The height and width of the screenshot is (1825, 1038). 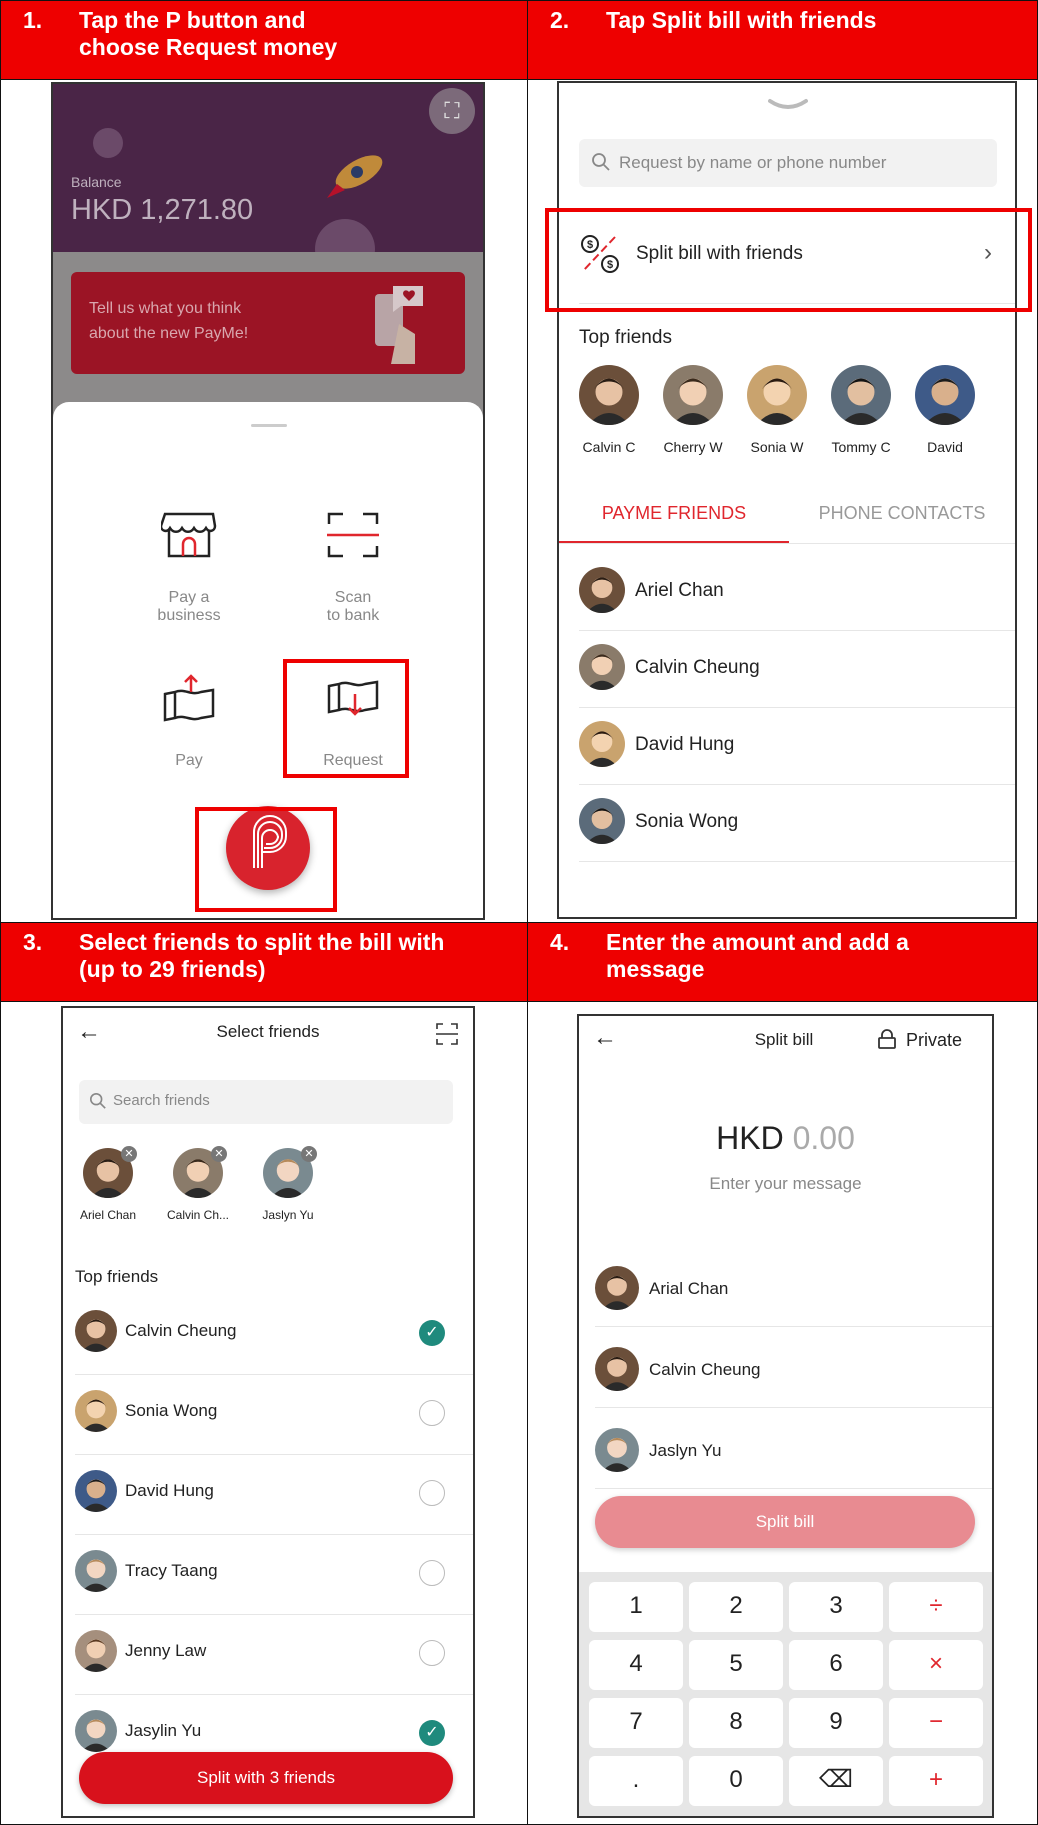 What do you see at coordinates (560, 20) in the screenshot?
I see `step-number: 2.` at bounding box center [560, 20].